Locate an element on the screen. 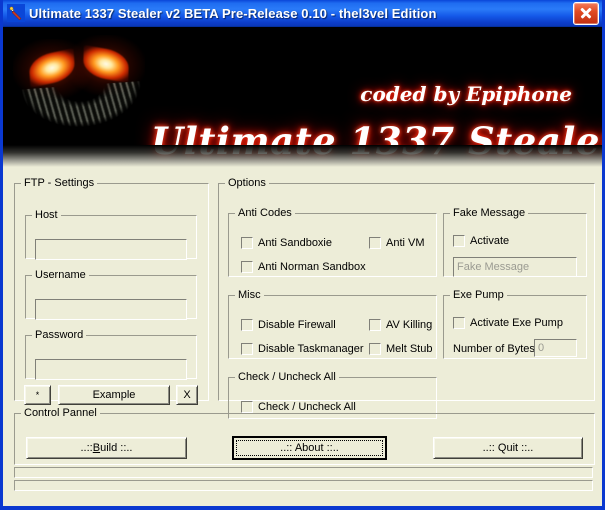  checkbox-av-killing: AV Killing is located at coordinates (400, 325).